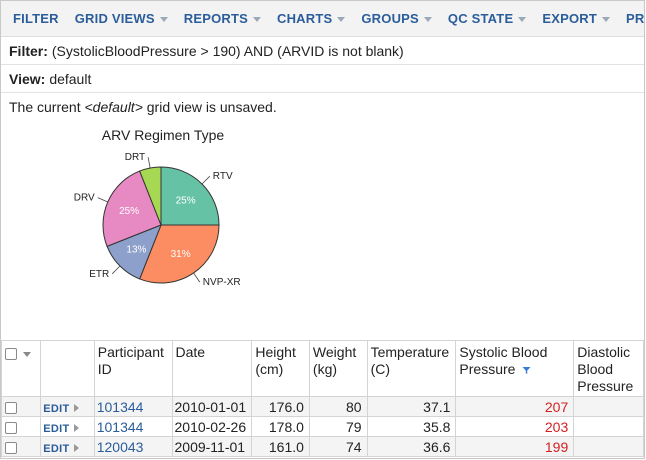  What do you see at coordinates (280, 406) in the screenshot?
I see `height-cell: 176.0` at bounding box center [280, 406].